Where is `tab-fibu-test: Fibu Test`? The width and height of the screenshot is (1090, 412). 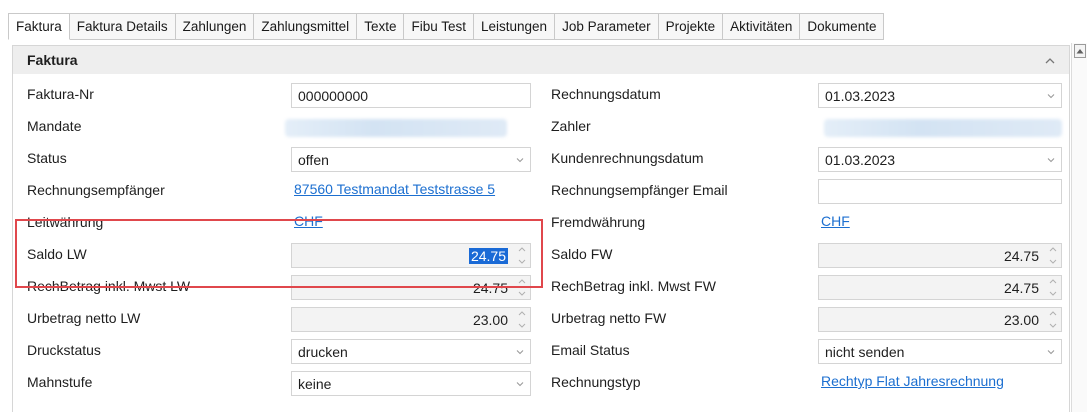
tab-fibu-test: Fibu Test is located at coordinates (439, 26).